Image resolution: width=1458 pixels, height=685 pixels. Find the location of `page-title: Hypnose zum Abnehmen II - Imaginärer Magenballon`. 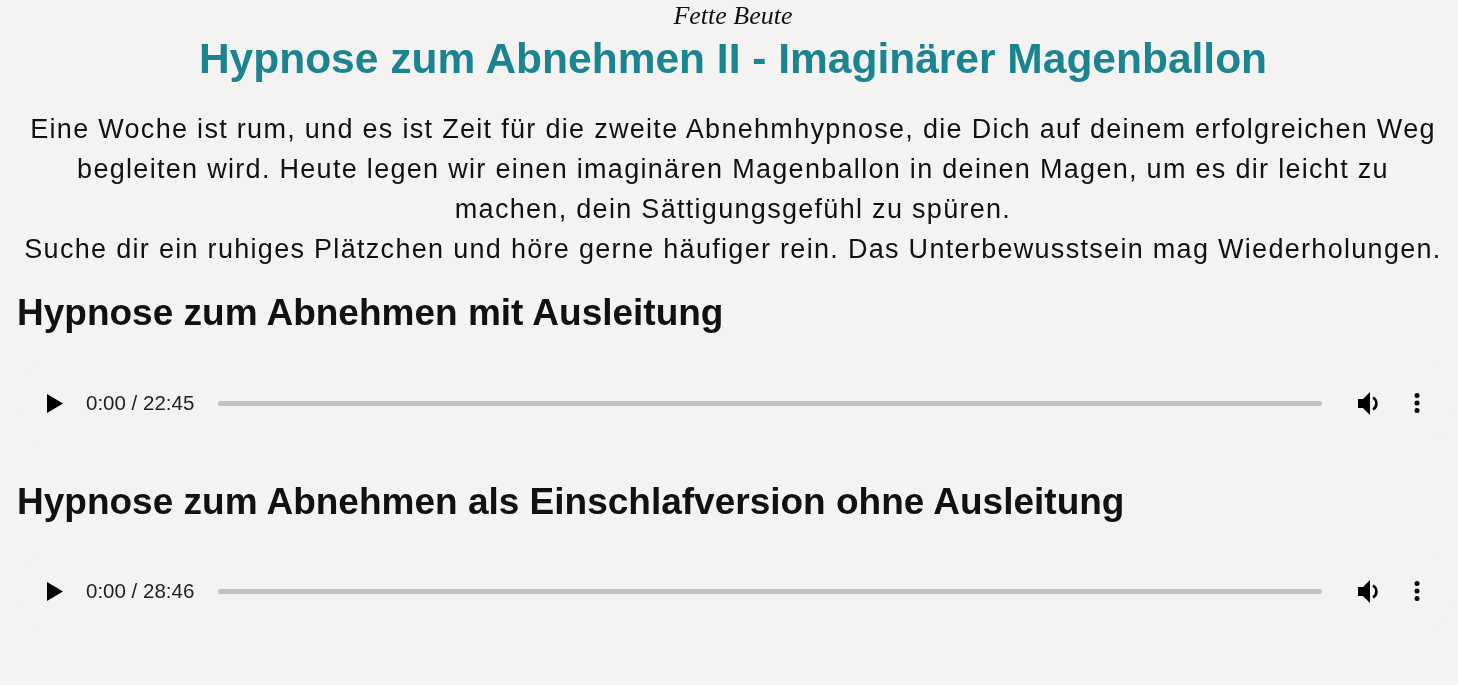

page-title: Hypnose zum Abnehmen II - Imaginärer Magenballon is located at coordinates (733, 59).